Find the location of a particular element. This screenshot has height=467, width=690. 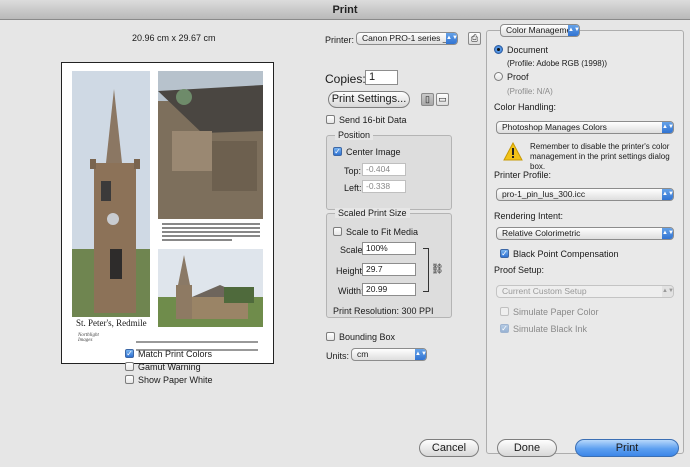

cancel-button: Cancel is located at coordinates (449, 448).